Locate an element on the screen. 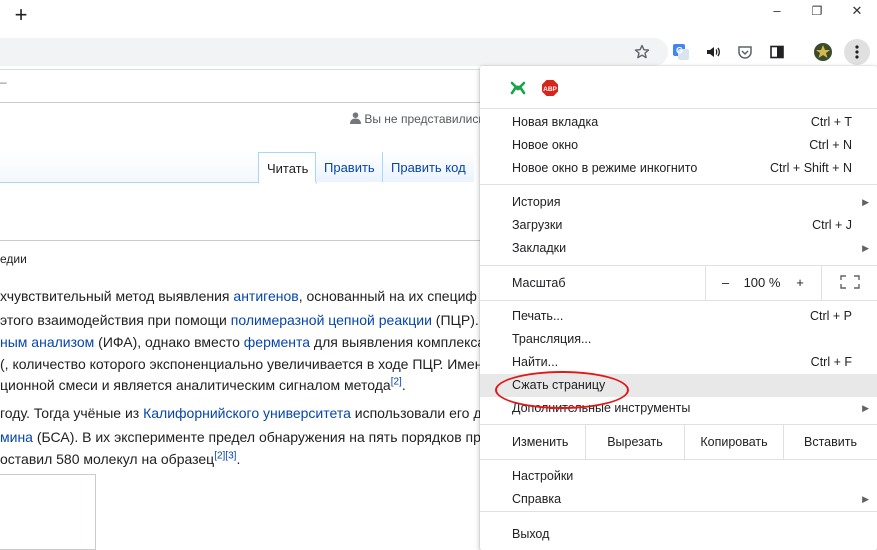  menu-item-label: Новое окно в режиме инкогнито is located at coordinates (605, 168).